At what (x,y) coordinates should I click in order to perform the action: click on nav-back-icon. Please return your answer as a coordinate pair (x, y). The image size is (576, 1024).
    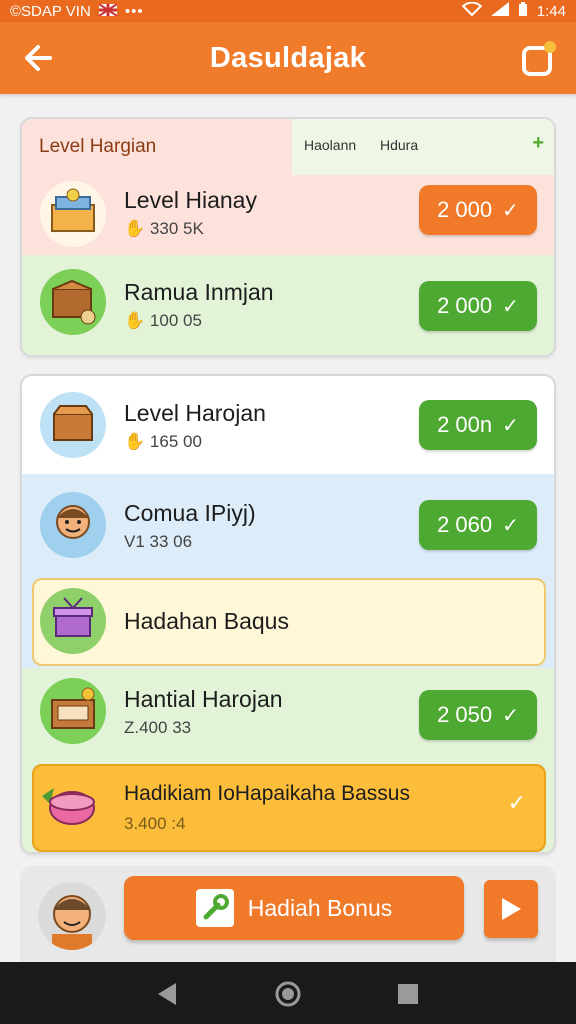
    Looking at the image, I should click on (168, 994).